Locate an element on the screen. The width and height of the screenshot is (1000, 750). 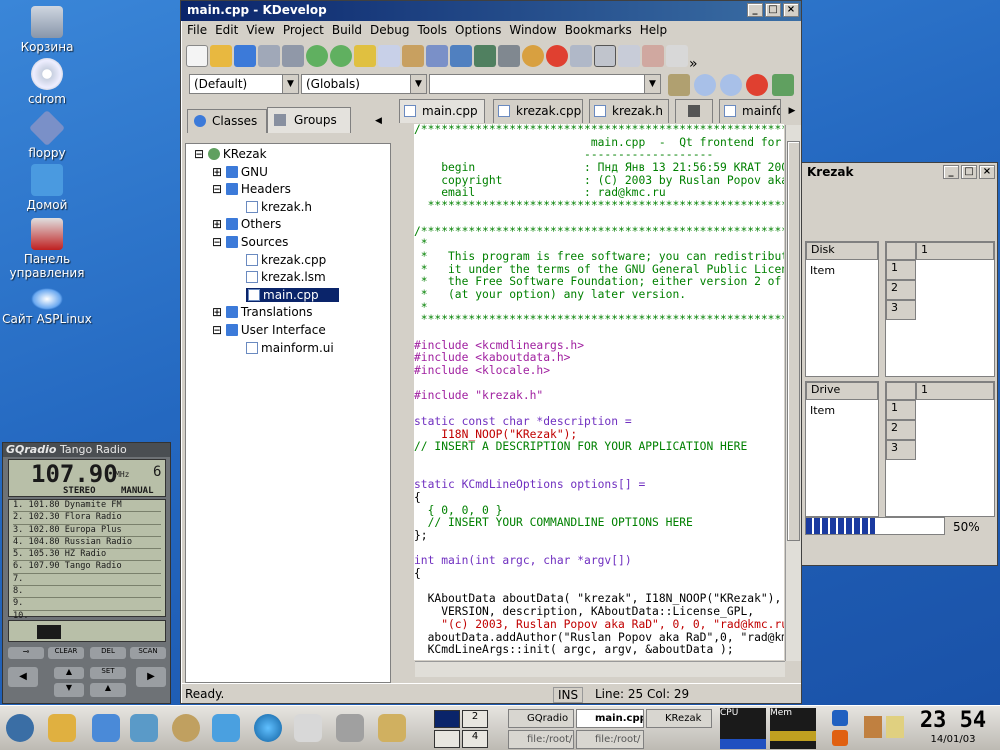
task-main-cpp: main.cpp is located at coordinates (610, 718).